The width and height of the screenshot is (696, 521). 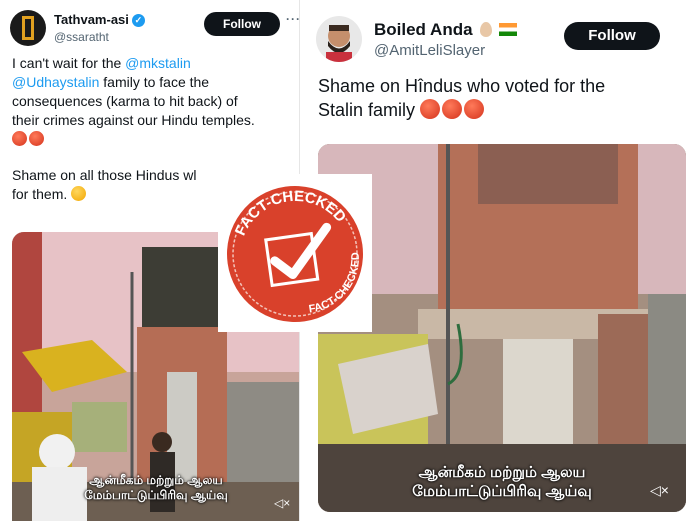 I want to click on verified-badge-icon: ✓, so click(x=138, y=20).